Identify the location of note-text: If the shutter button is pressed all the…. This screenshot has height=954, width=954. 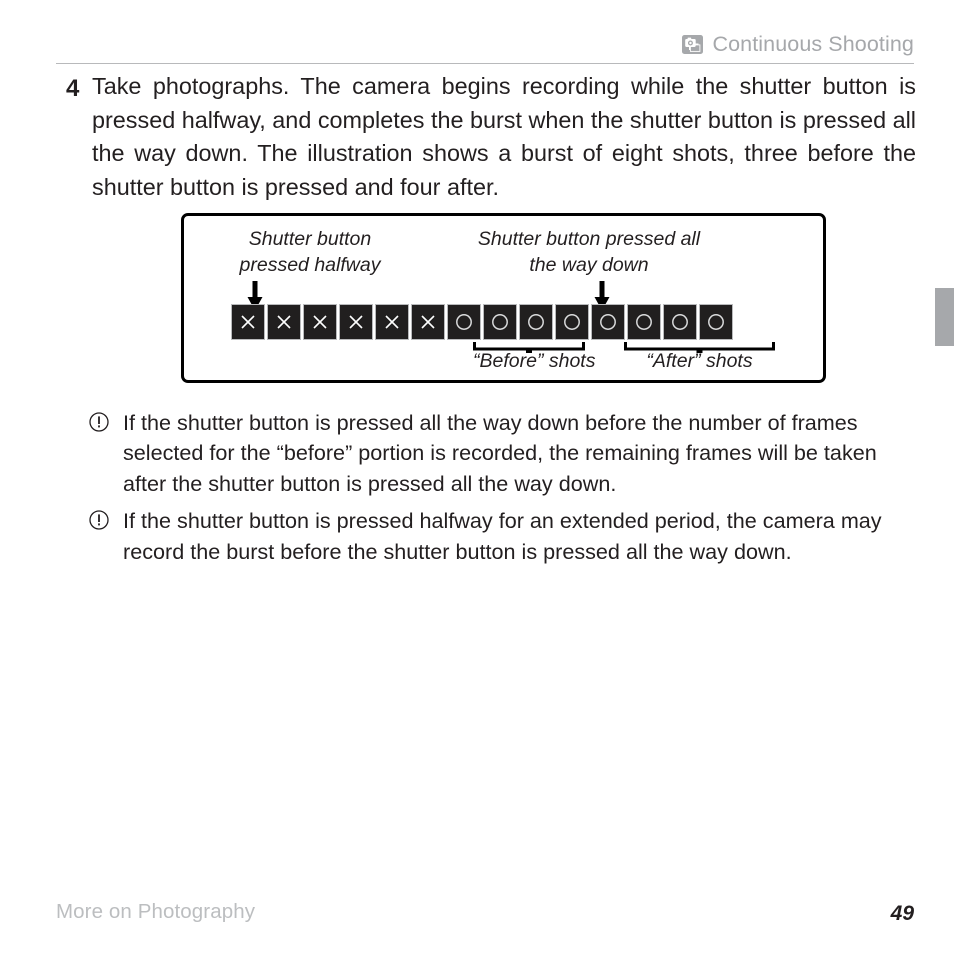
(500, 453).